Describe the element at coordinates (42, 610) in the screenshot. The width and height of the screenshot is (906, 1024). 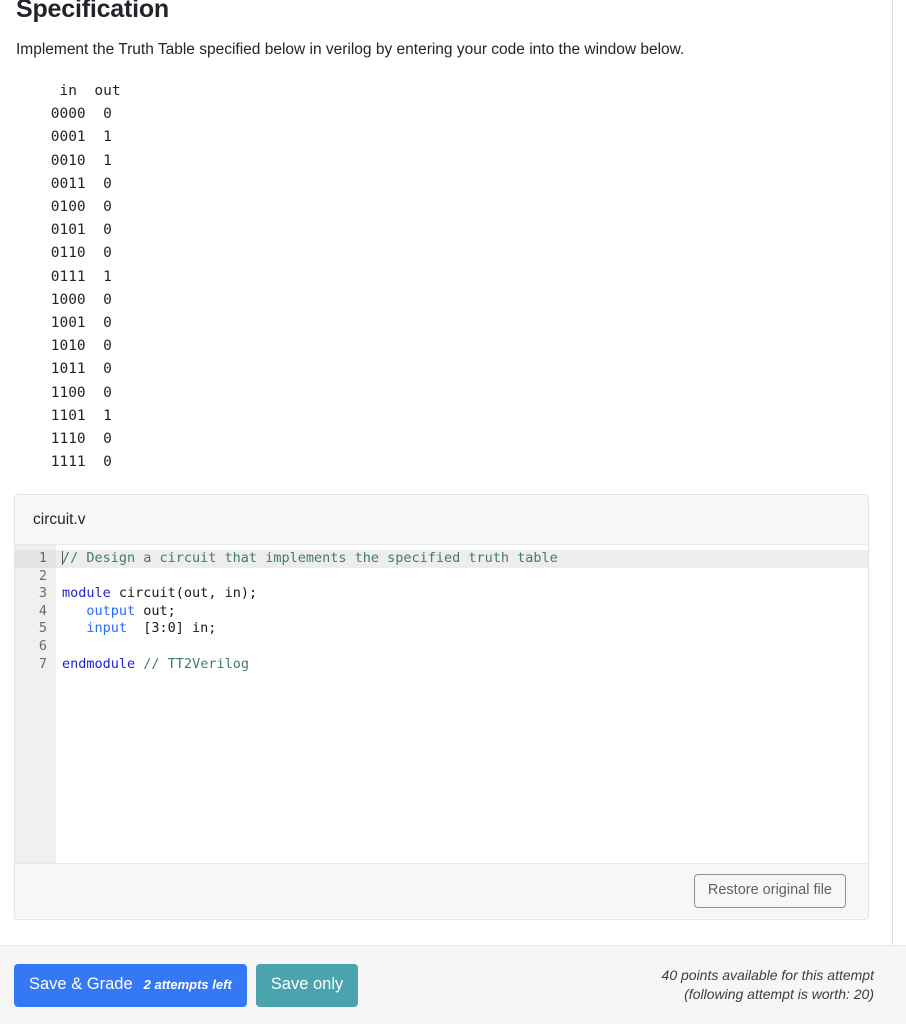
I see `line-number: 4` at that location.